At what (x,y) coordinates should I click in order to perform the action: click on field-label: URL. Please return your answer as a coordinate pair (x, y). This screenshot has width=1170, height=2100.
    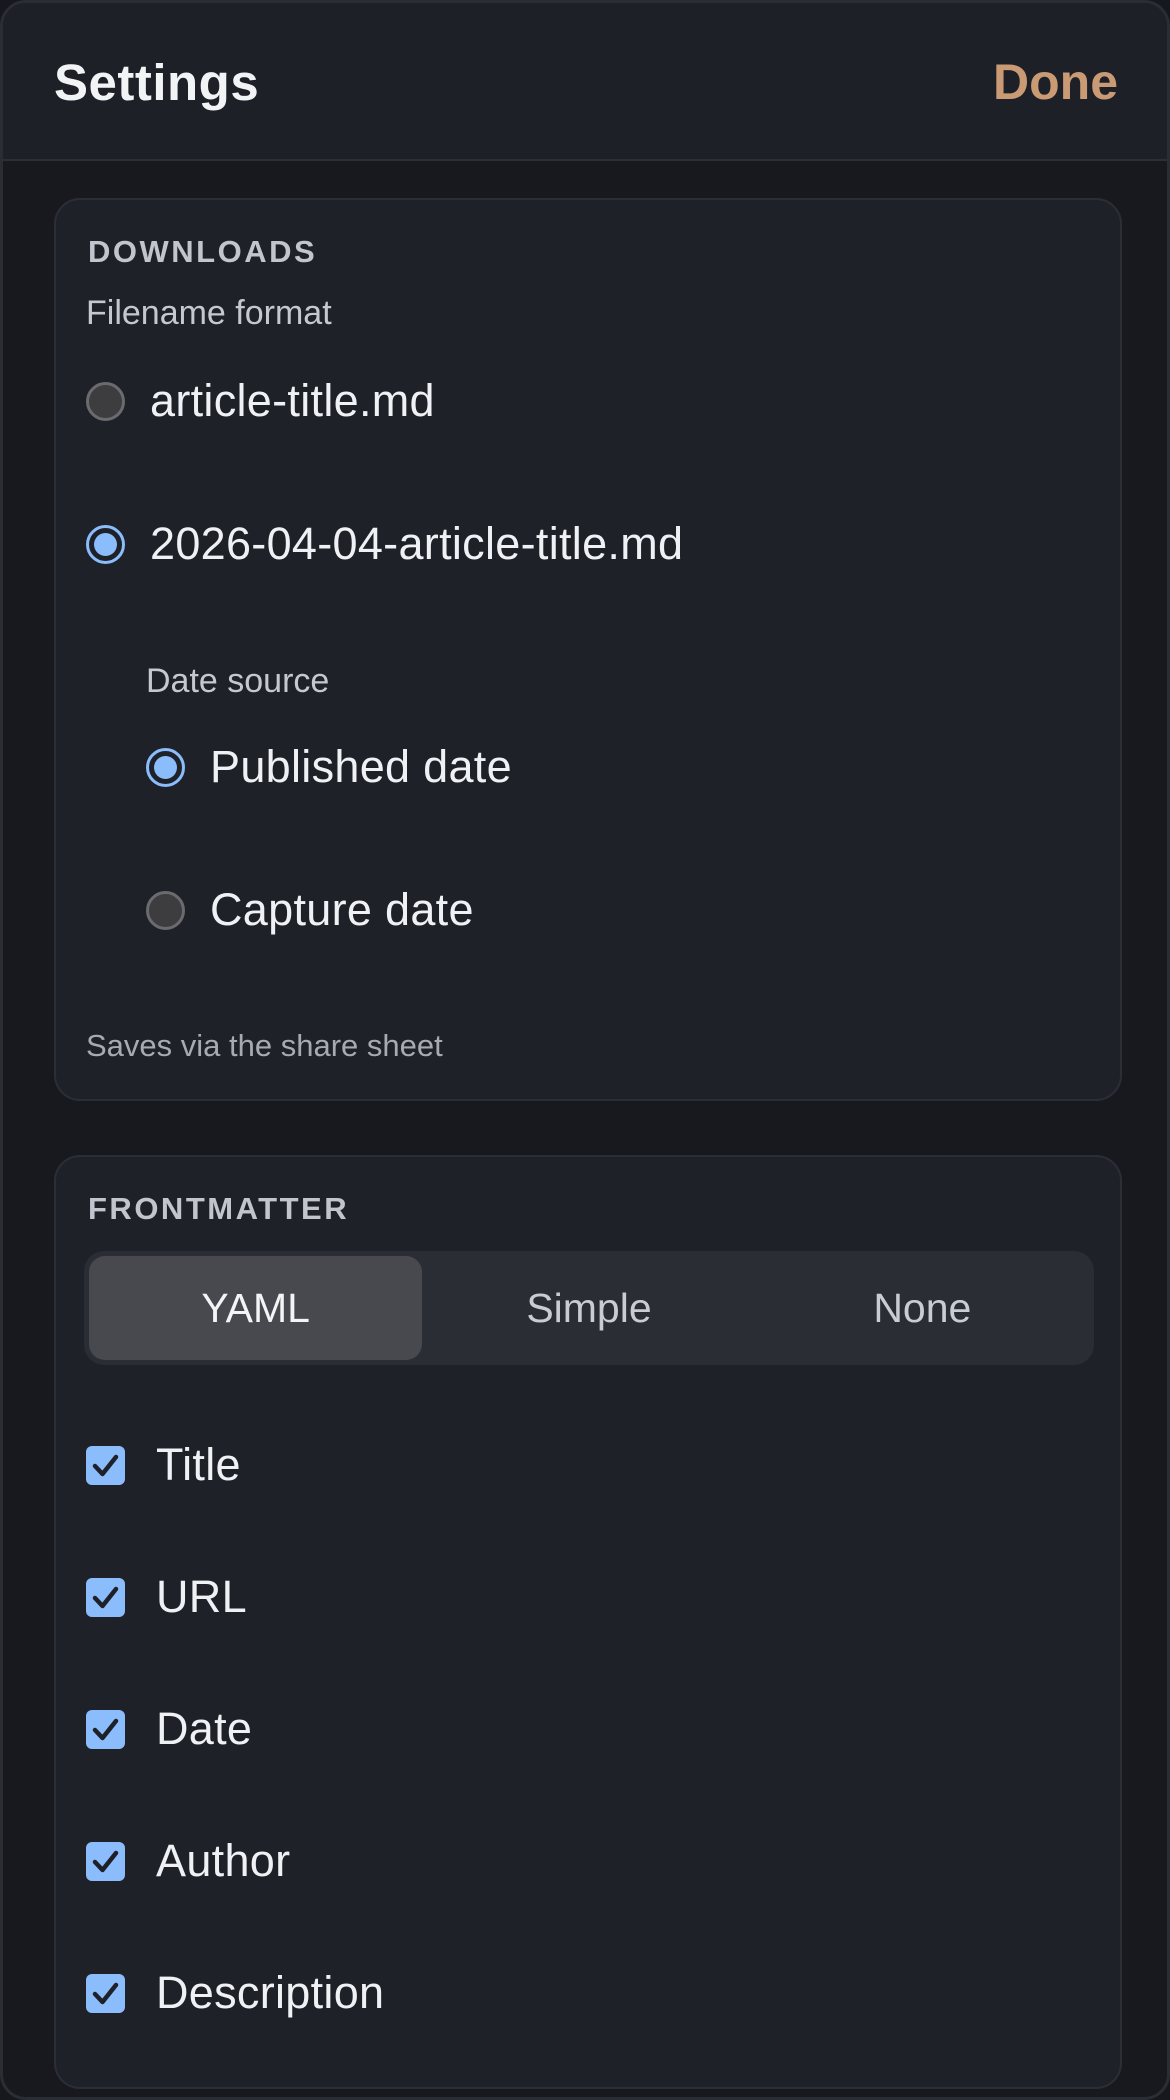
    Looking at the image, I should click on (201, 1596).